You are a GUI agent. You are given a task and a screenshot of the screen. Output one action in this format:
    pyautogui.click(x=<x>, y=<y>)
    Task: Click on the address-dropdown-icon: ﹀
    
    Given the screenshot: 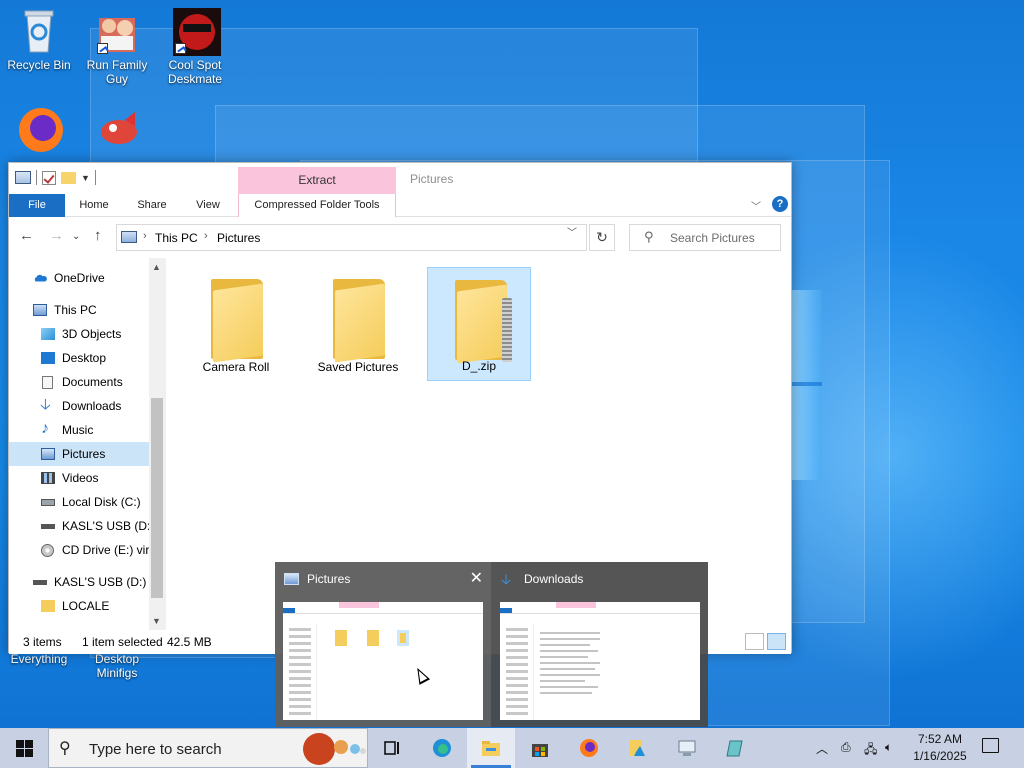 What is the action you would take?
    pyautogui.click(x=572, y=231)
    